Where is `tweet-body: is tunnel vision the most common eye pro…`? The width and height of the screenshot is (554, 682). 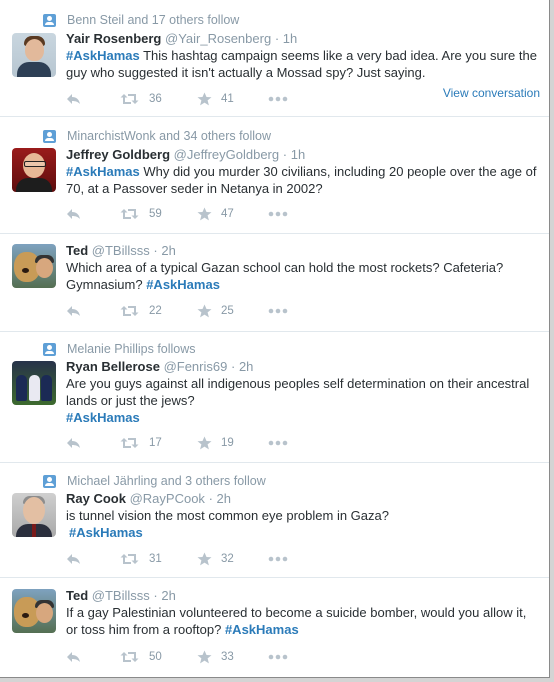 tweet-body: is tunnel vision the most common eye pro… is located at coordinates (227, 515).